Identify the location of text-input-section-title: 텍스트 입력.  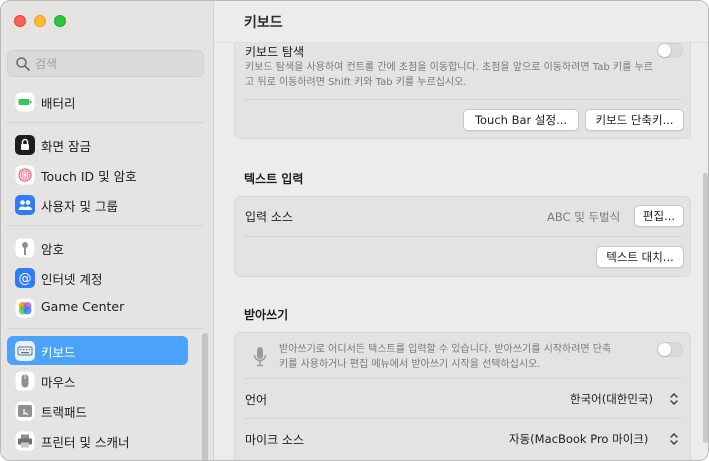
(274, 179).